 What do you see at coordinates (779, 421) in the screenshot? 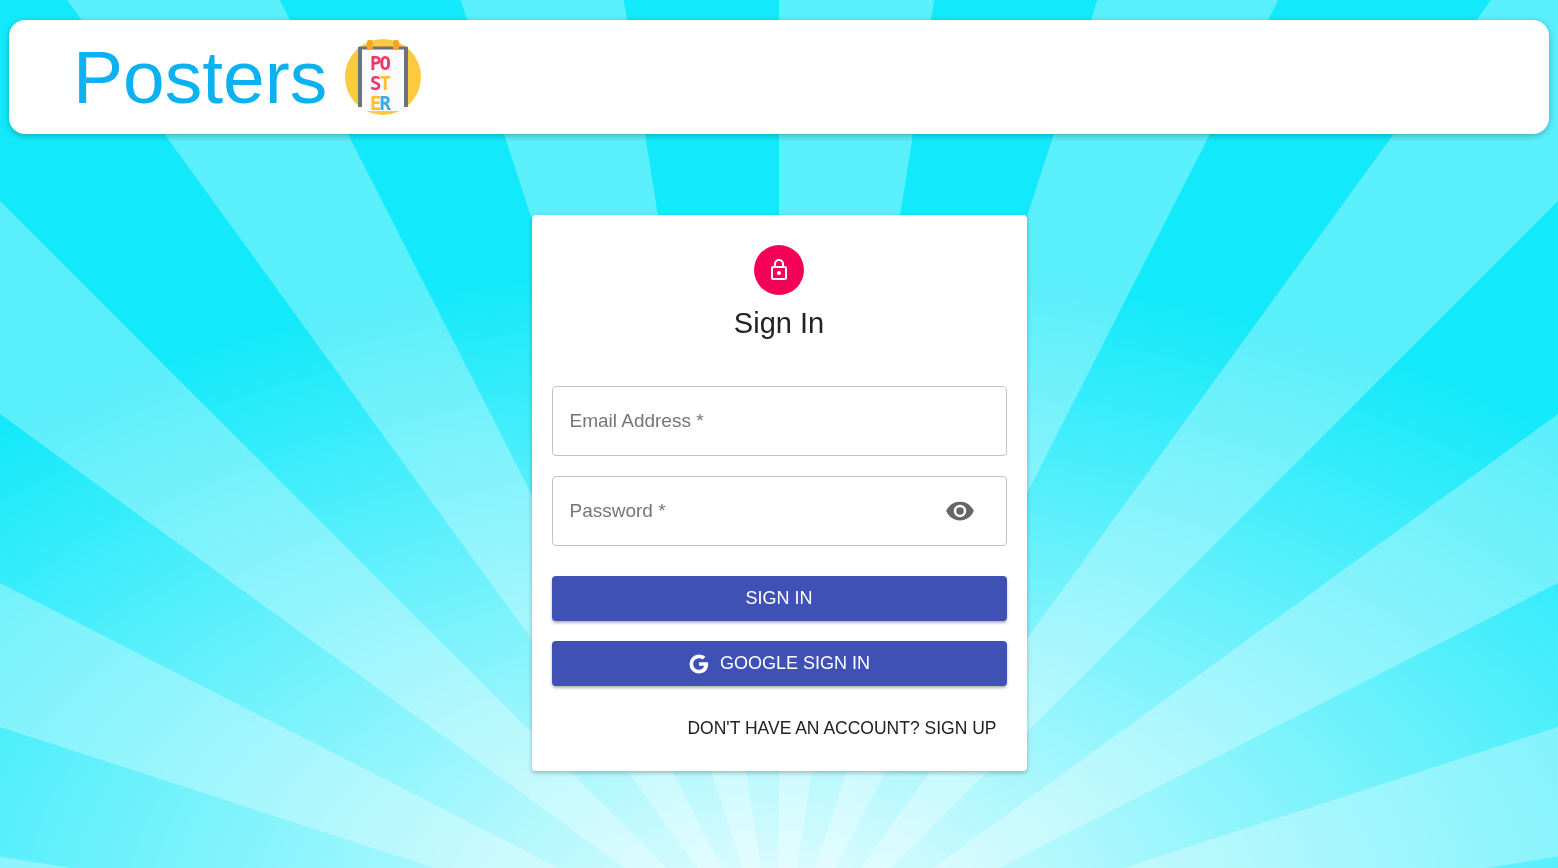
I see `email-field: Email Address *` at bounding box center [779, 421].